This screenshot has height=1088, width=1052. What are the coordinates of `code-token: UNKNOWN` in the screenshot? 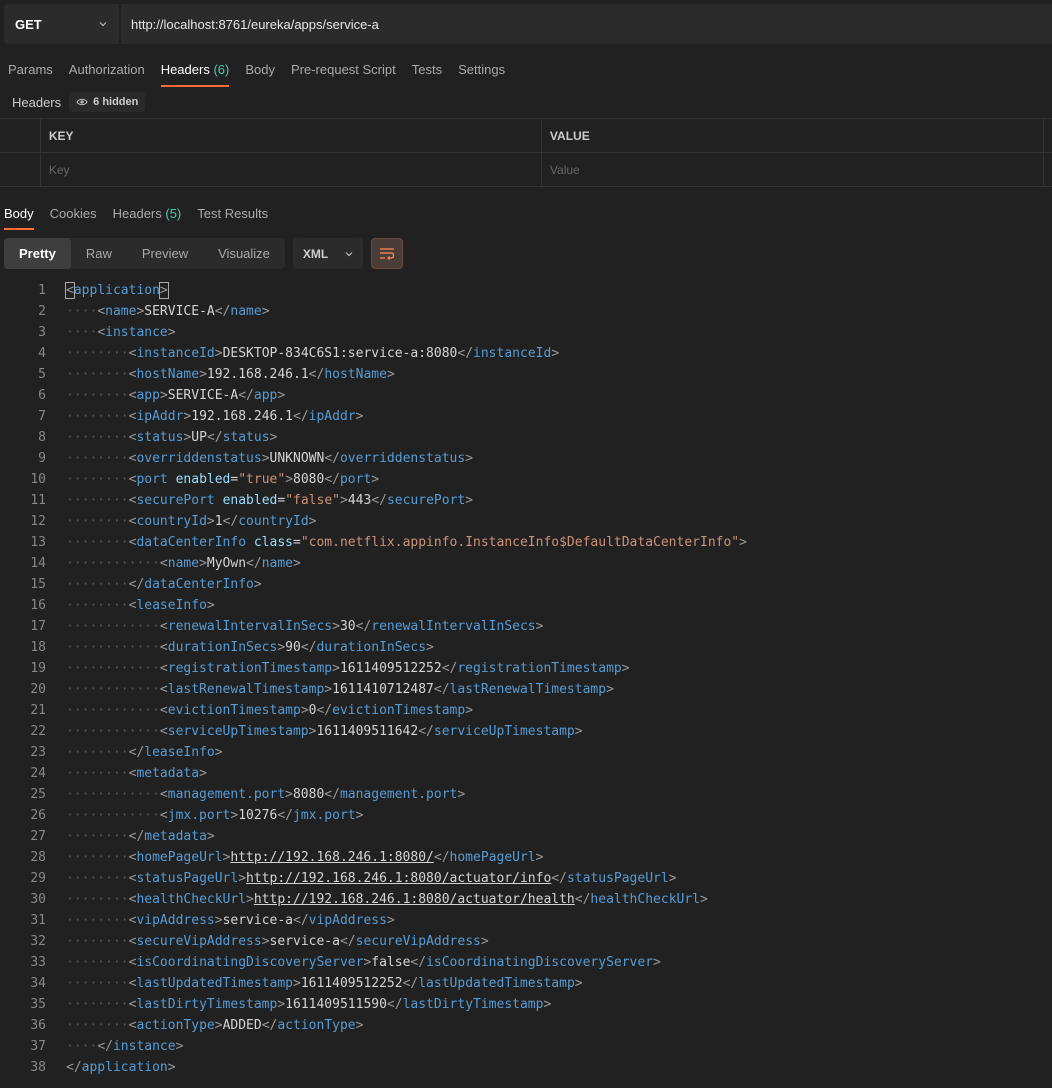 It's located at (297, 458).